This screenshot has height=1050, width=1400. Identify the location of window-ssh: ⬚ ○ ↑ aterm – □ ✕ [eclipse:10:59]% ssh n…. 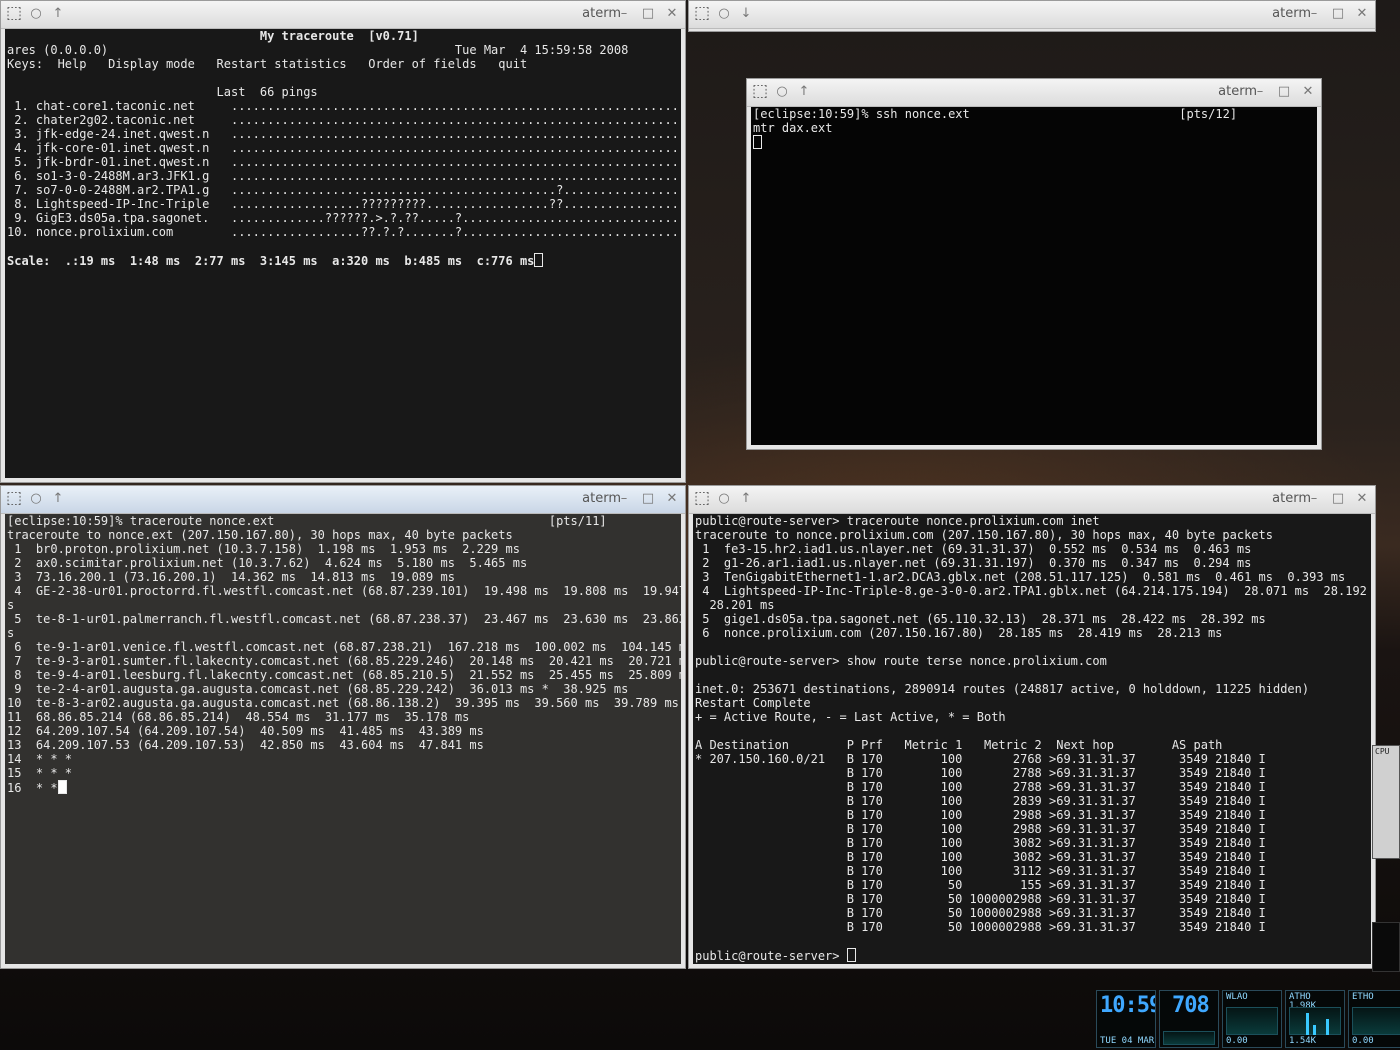
(1034, 264).